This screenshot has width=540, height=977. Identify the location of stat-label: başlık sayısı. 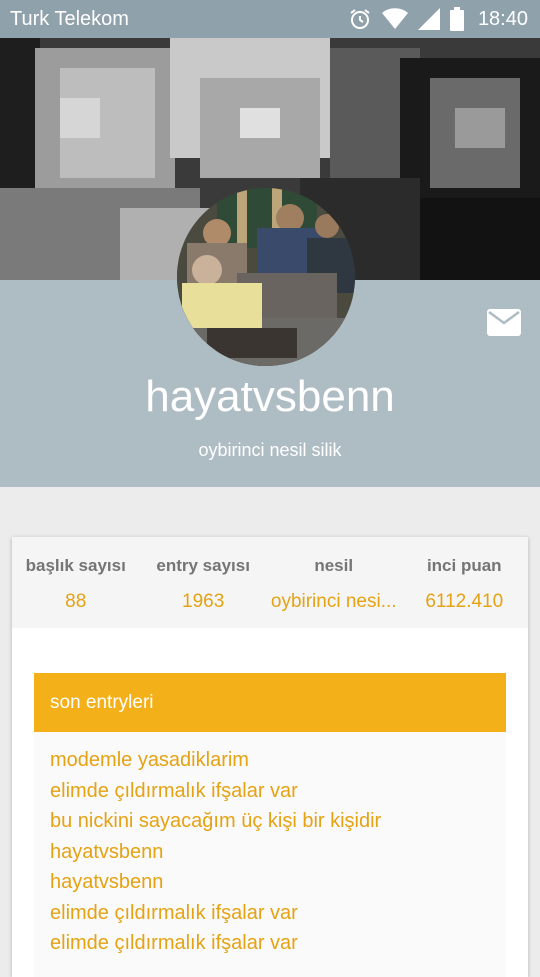
(75, 565).